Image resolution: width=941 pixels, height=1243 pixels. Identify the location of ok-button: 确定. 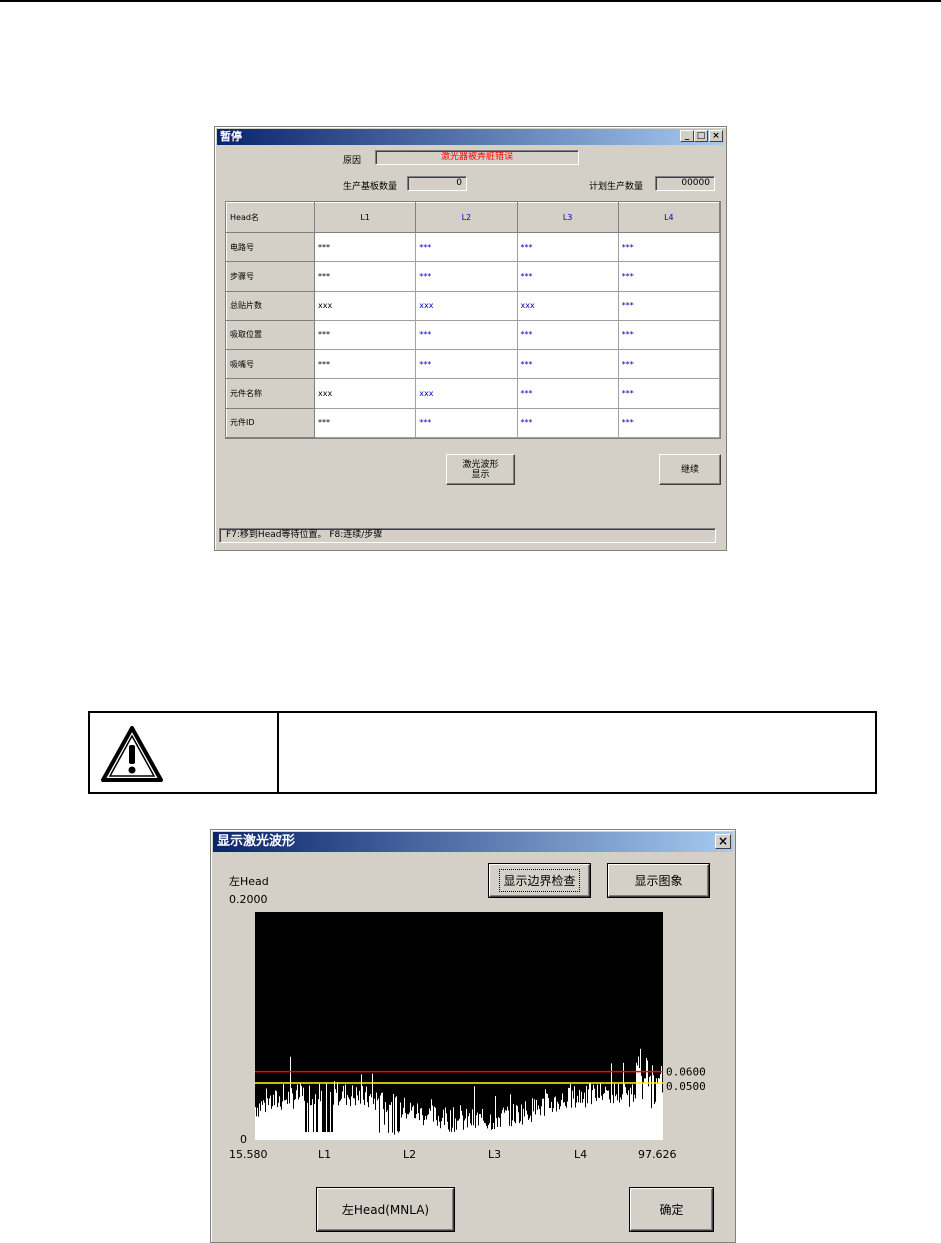
(671, 1209).